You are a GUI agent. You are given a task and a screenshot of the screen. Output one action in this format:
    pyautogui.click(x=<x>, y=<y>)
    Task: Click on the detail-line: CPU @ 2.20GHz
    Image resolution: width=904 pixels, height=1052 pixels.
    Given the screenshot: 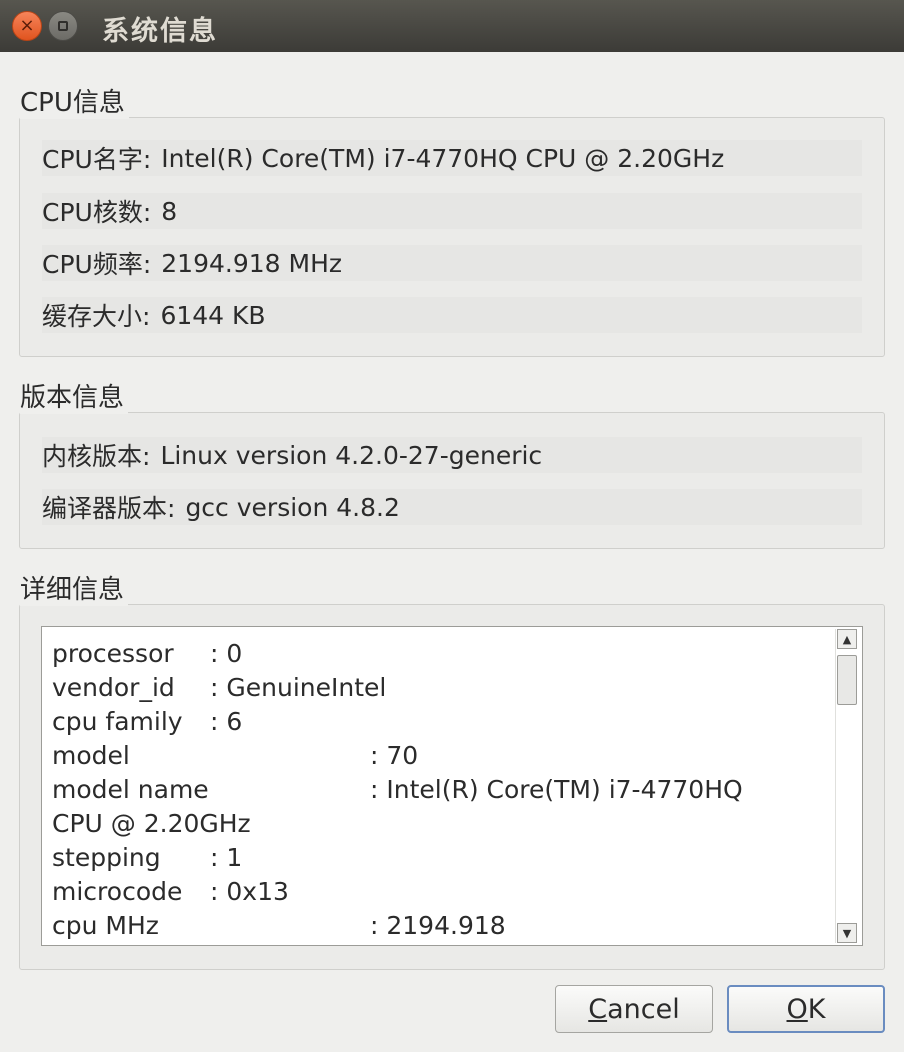 What is the action you would take?
    pyautogui.click(x=437, y=824)
    